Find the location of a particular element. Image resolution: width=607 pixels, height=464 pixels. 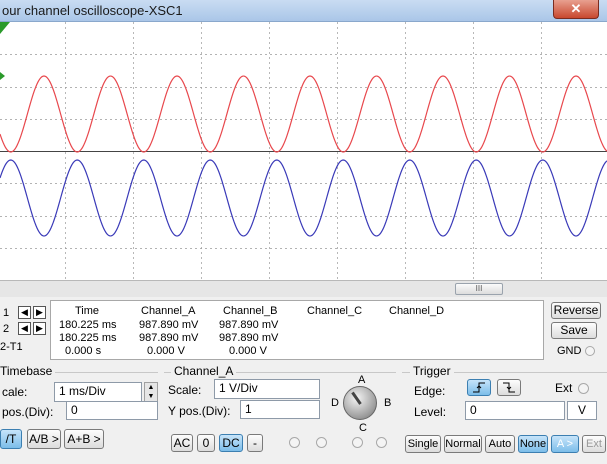

cursor-1-right-button: ▶ is located at coordinates (39, 312).